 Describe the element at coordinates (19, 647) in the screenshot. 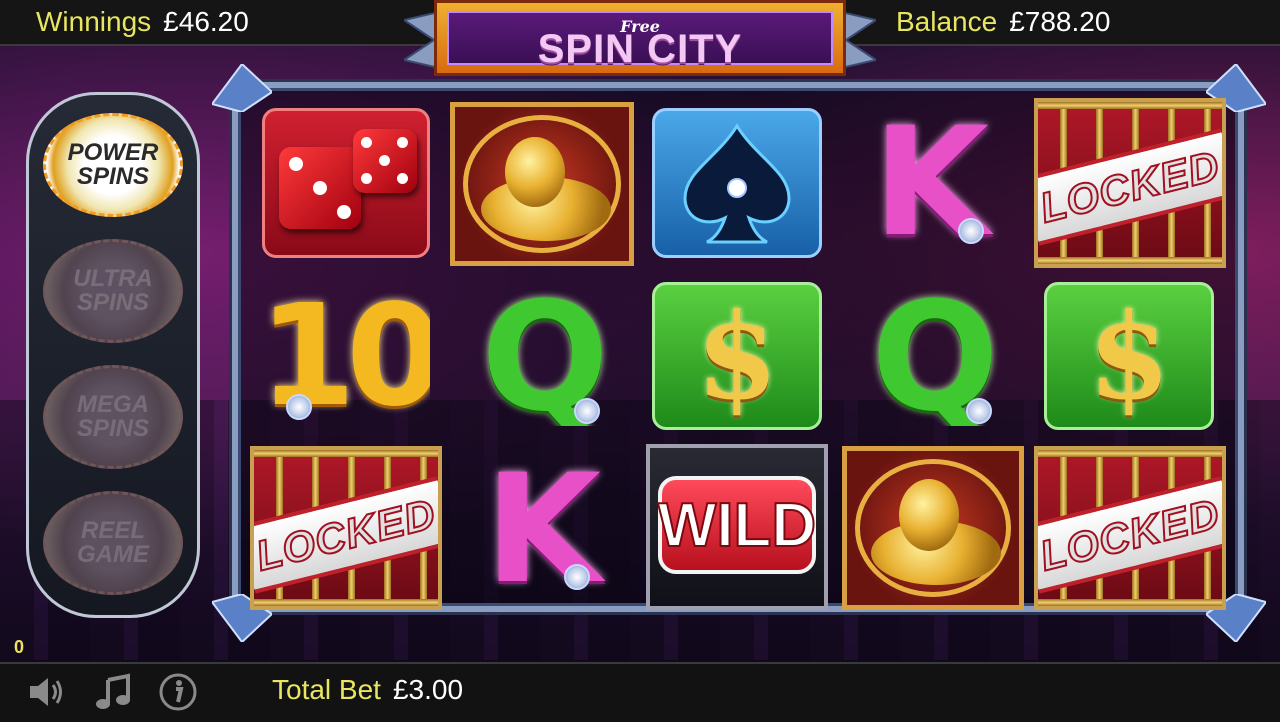

I see `feature-counter: 0` at that location.